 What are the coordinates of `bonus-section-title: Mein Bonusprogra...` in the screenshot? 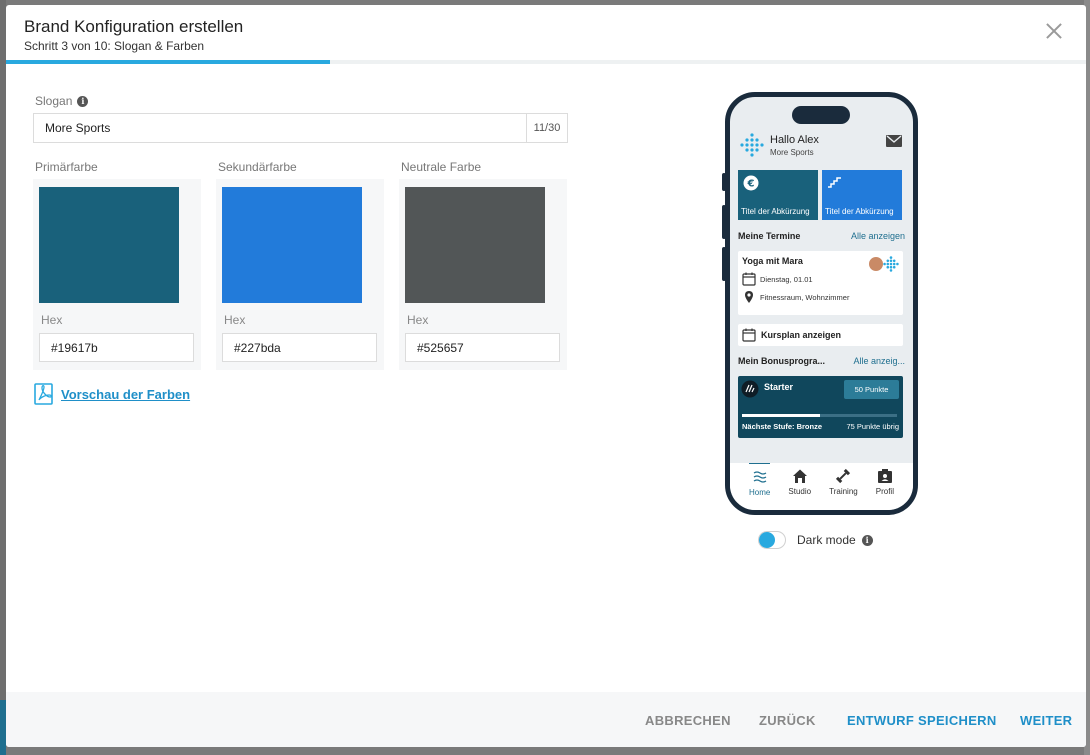 It's located at (782, 361).